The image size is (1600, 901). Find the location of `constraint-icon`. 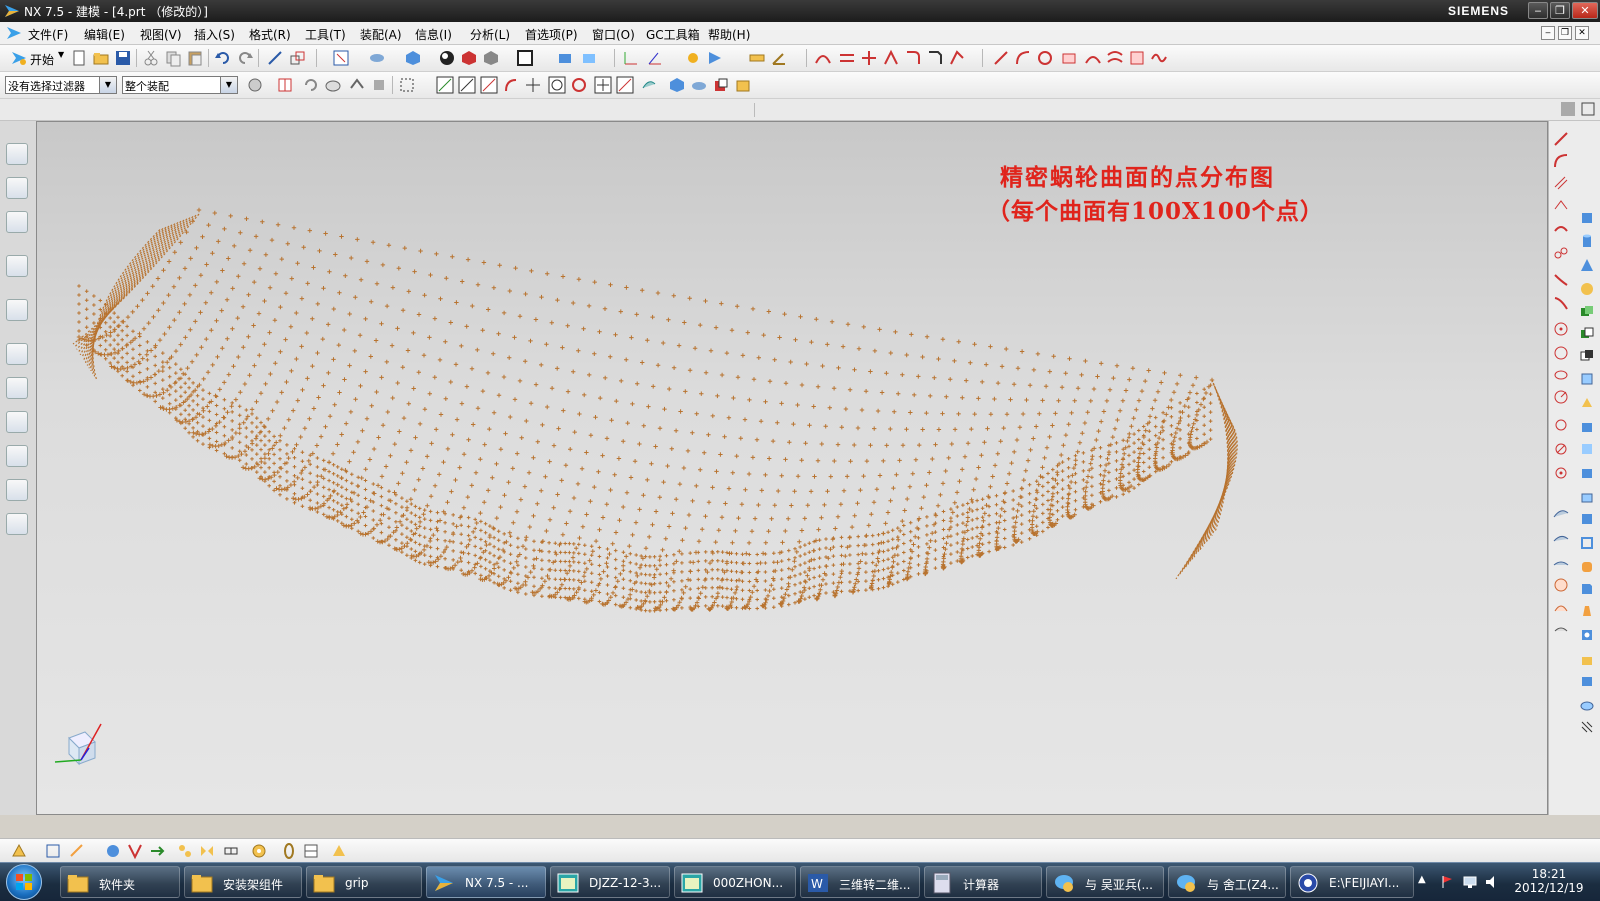

constraint-icon is located at coordinates (135, 851).